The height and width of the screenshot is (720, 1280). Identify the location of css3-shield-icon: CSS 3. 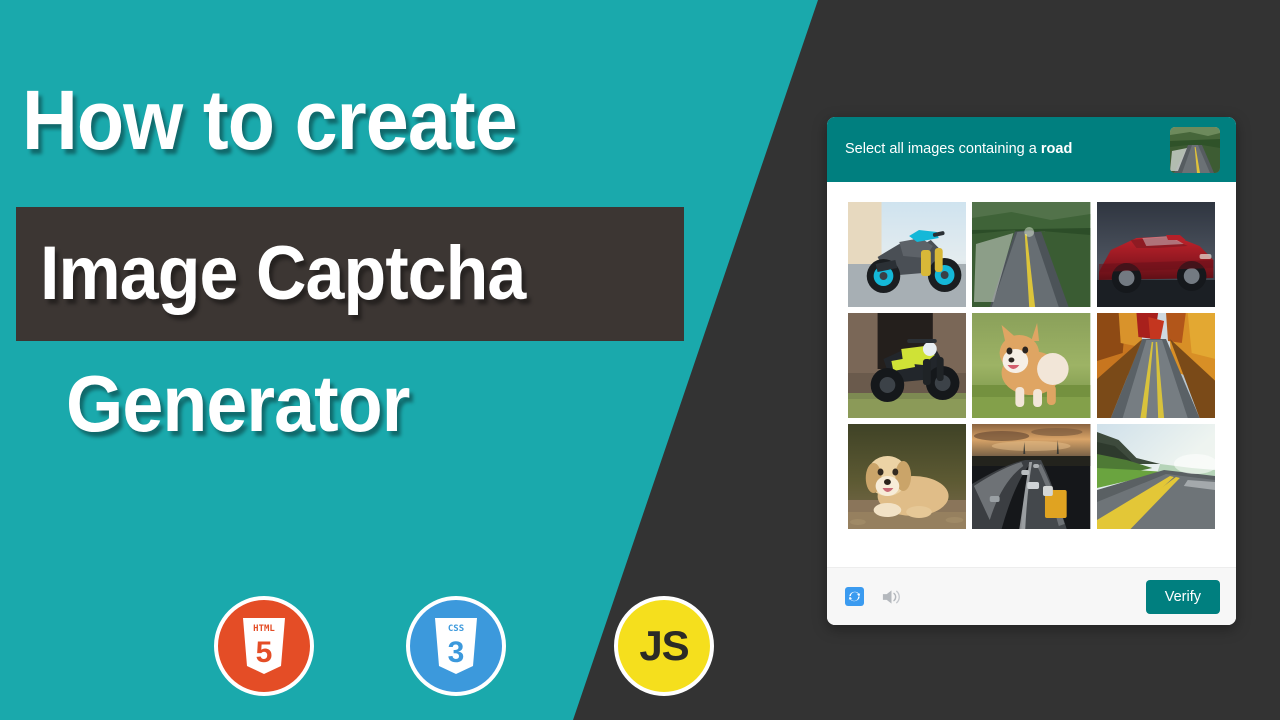
(456, 646).